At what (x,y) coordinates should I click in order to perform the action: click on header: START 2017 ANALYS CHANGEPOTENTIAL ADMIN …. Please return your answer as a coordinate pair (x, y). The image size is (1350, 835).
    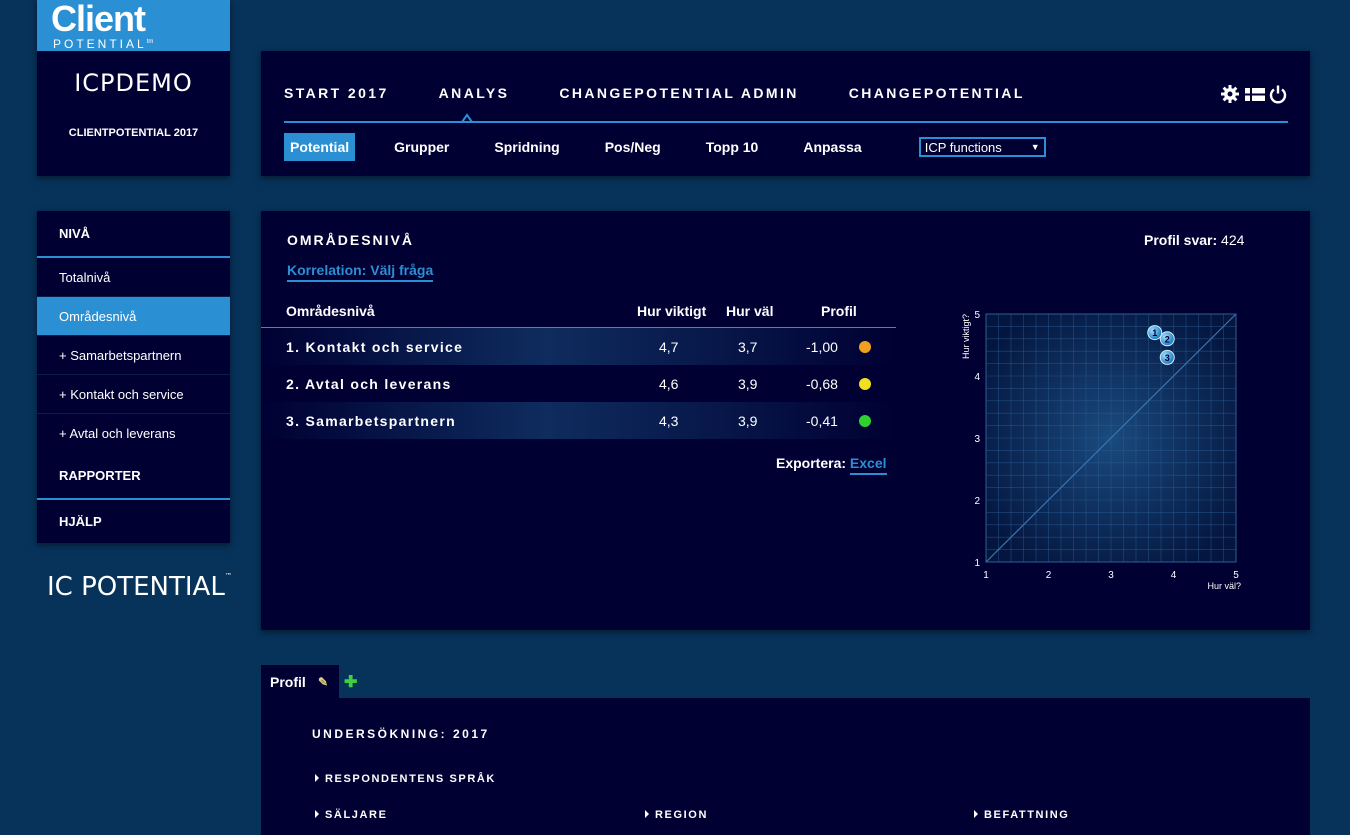
    Looking at the image, I should click on (785, 113).